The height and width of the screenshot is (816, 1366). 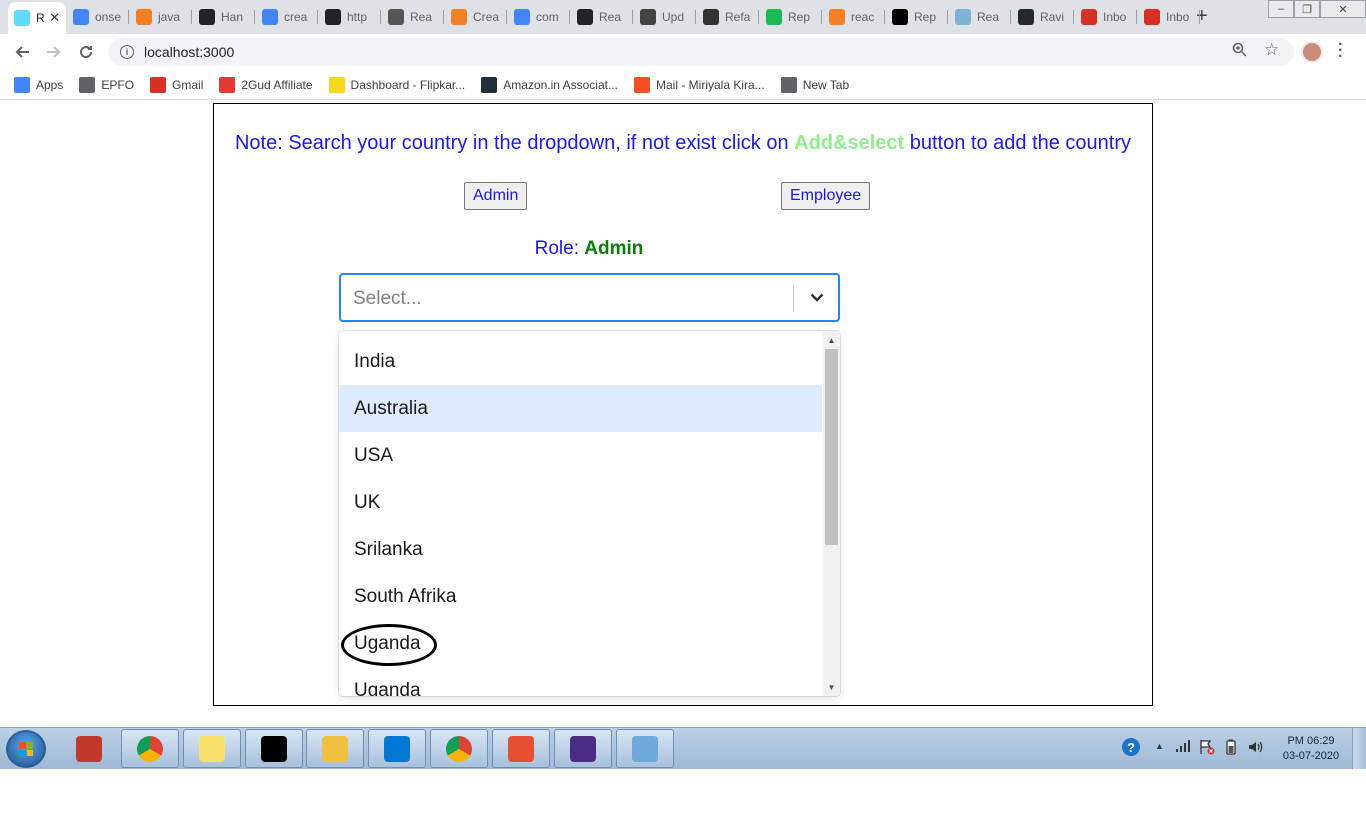 What do you see at coordinates (350, 17) in the screenshot?
I see `browser-tab: http` at bounding box center [350, 17].